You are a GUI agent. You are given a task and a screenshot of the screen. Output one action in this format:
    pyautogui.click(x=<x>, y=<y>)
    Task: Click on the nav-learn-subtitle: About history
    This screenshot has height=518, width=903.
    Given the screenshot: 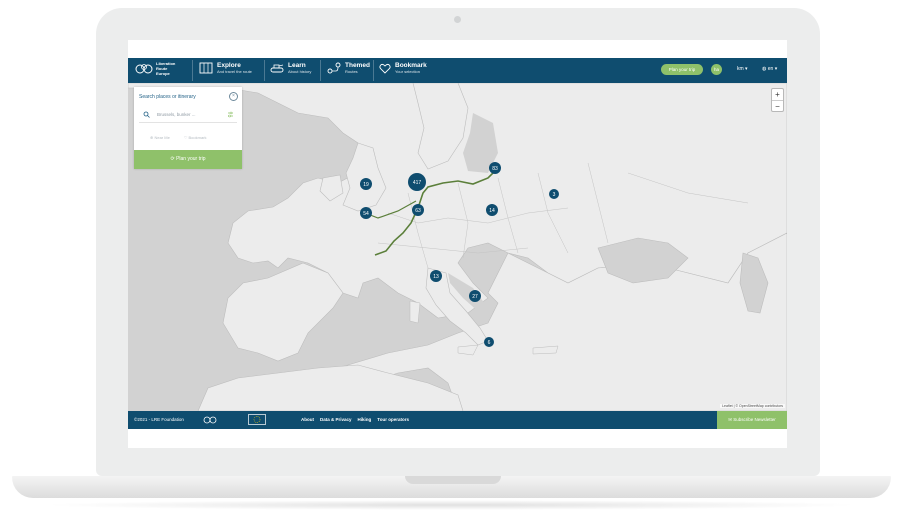 What is the action you would take?
    pyautogui.click(x=300, y=71)
    